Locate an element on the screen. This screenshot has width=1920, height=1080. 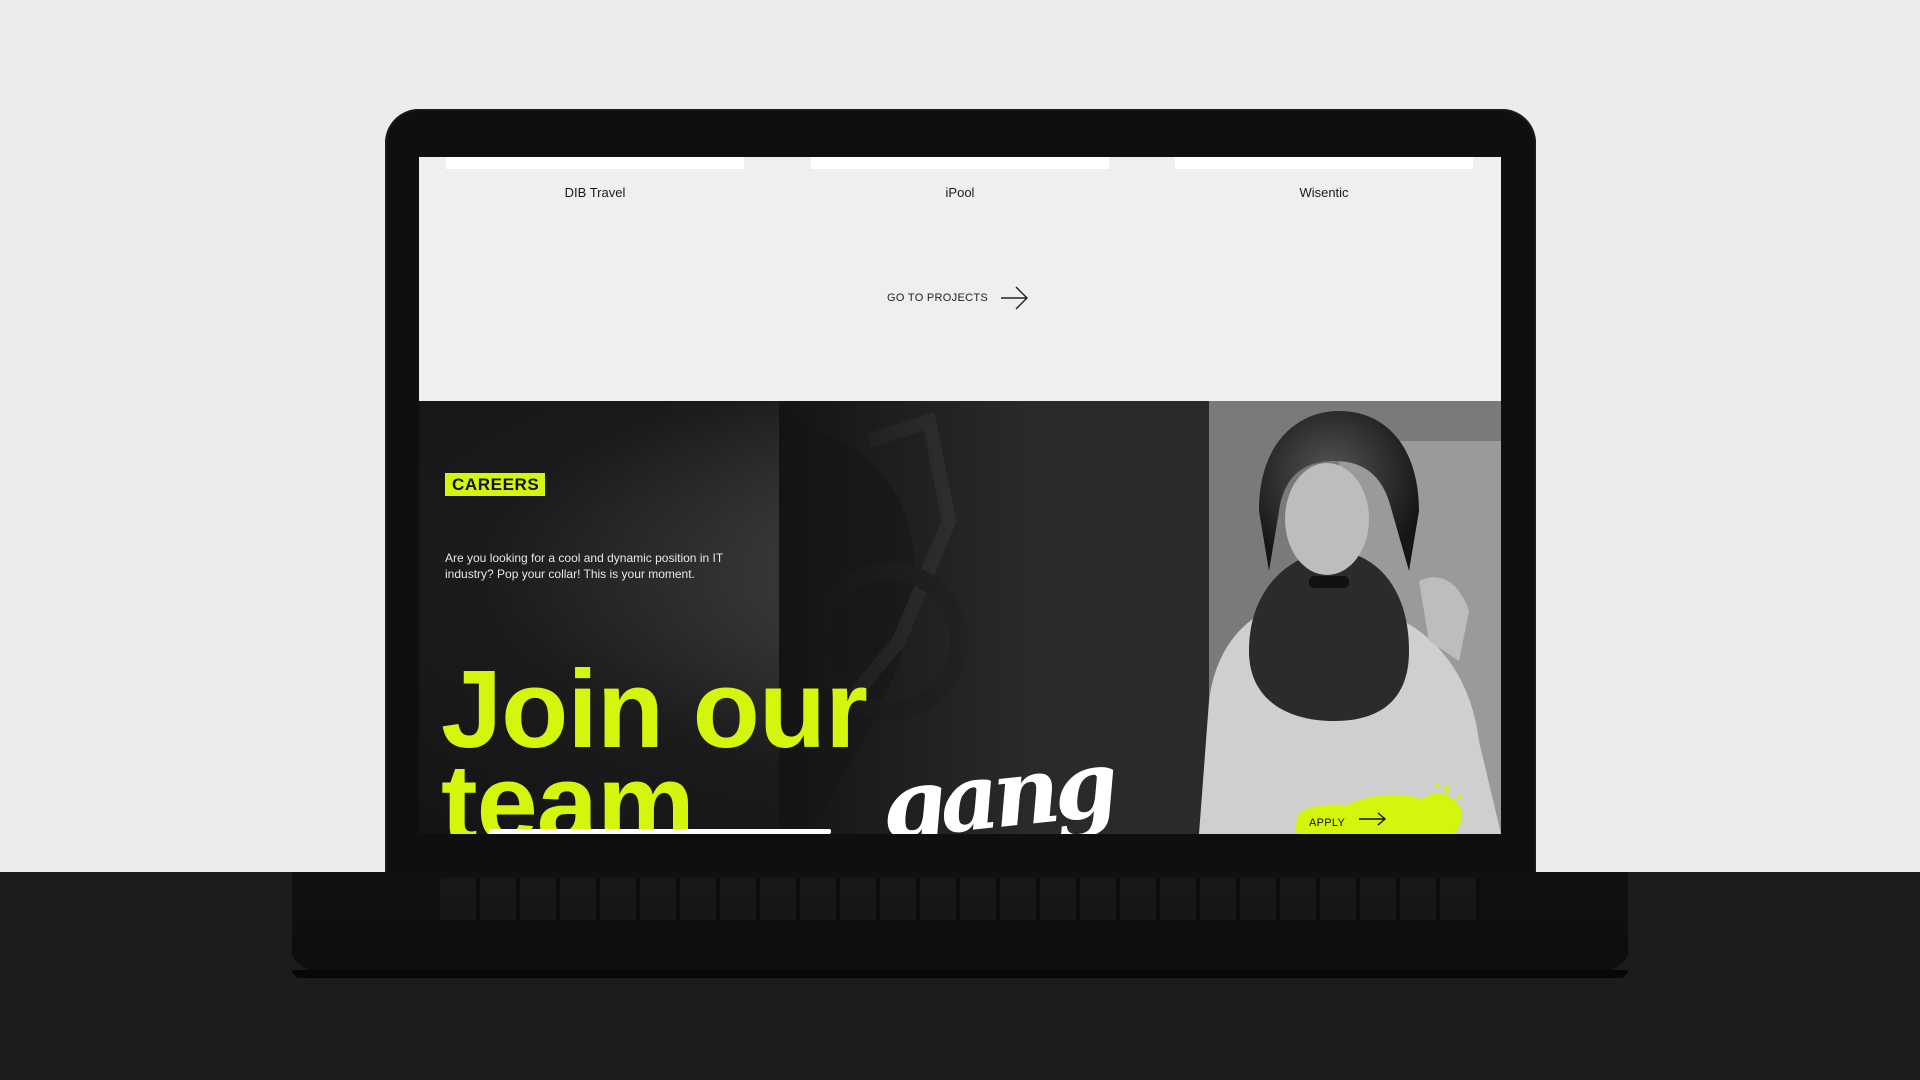
projects-section: DIB Travel iPool Wisentic GO TO PROJECTS is located at coordinates (960, 279).